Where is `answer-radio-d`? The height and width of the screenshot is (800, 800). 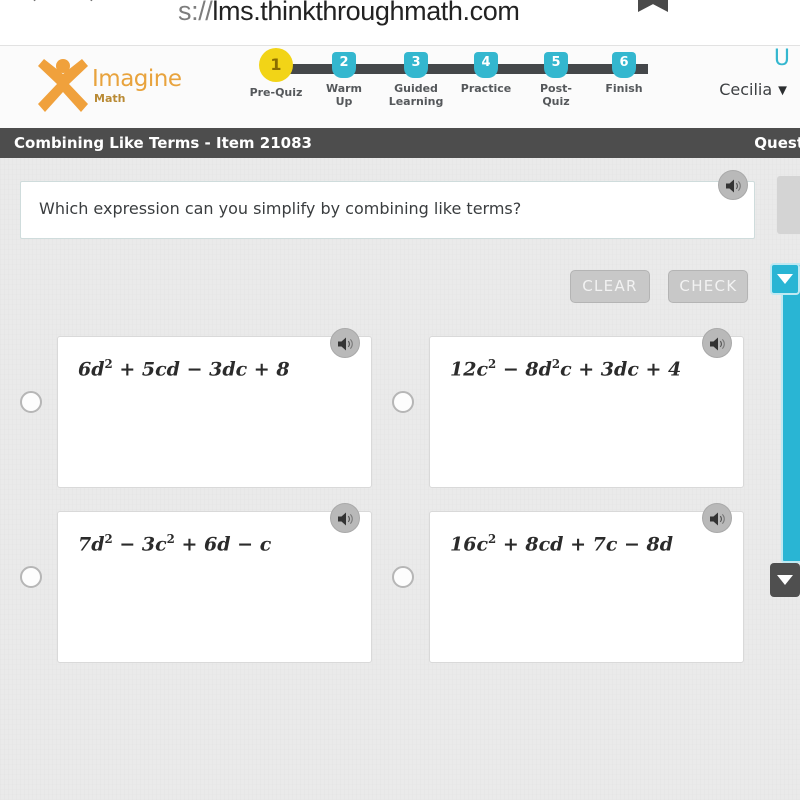 answer-radio-d is located at coordinates (403, 577).